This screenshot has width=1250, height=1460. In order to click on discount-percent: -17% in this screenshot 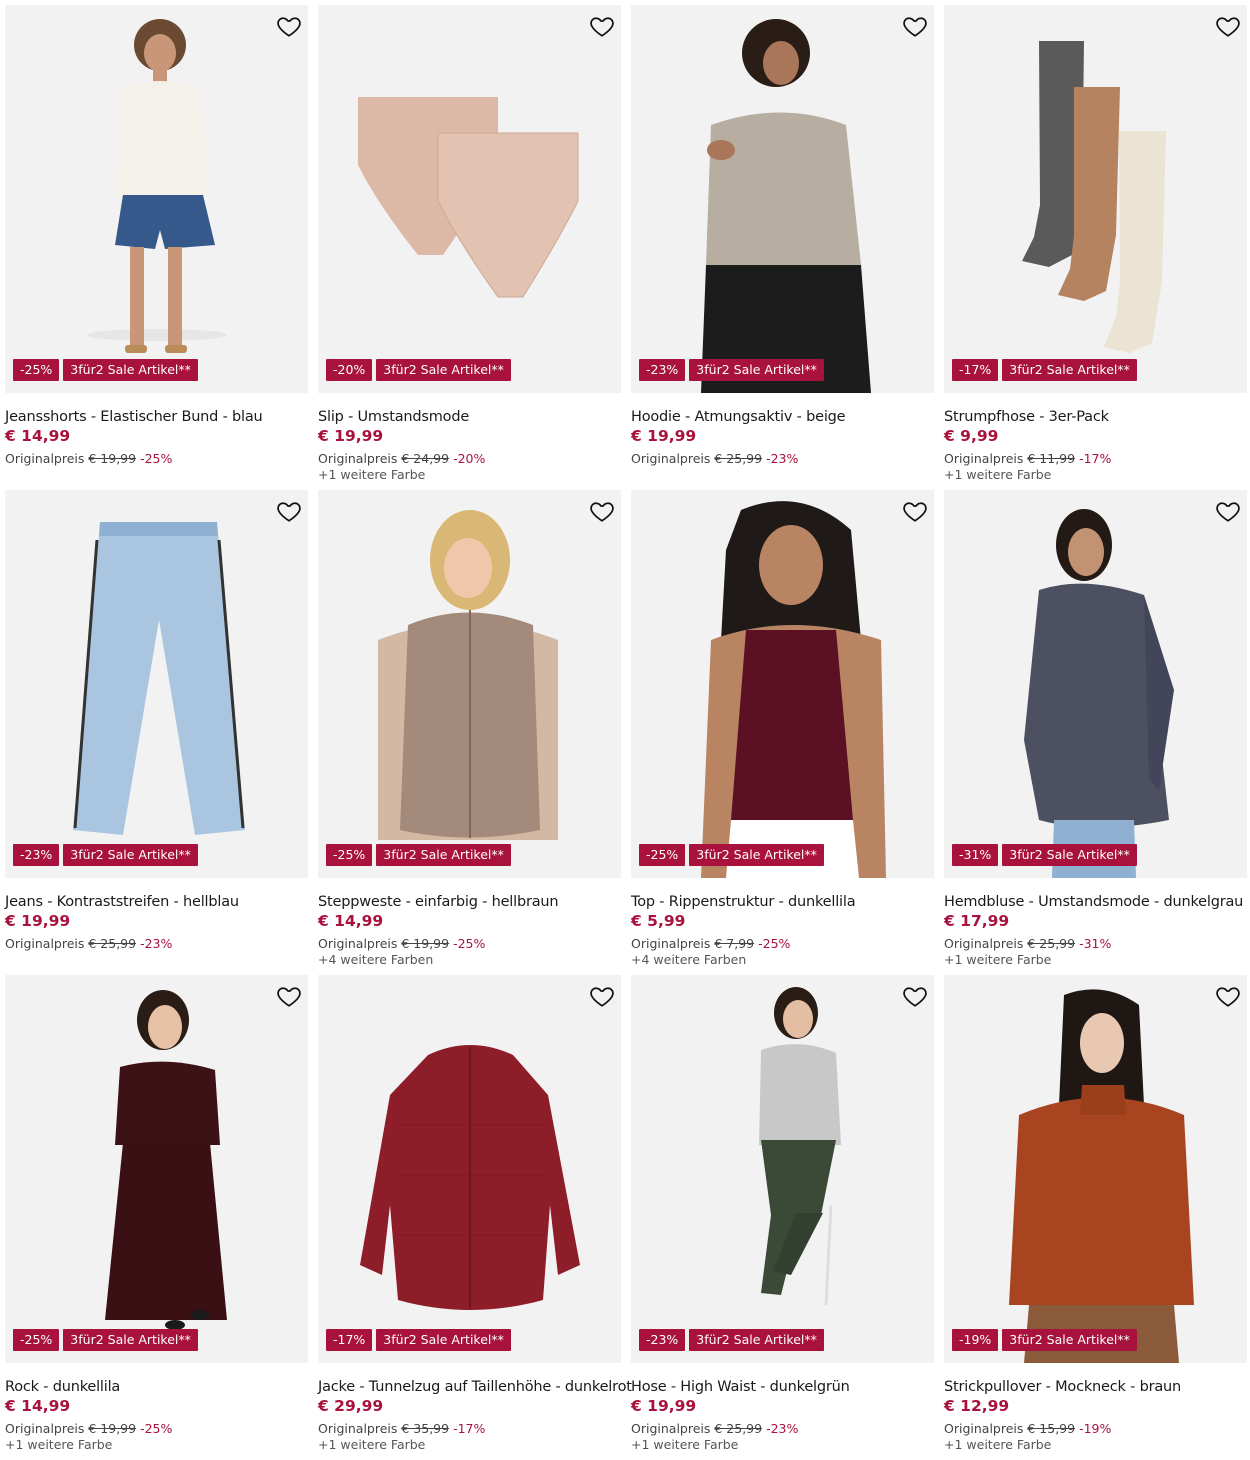, I will do `click(1095, 458)`.